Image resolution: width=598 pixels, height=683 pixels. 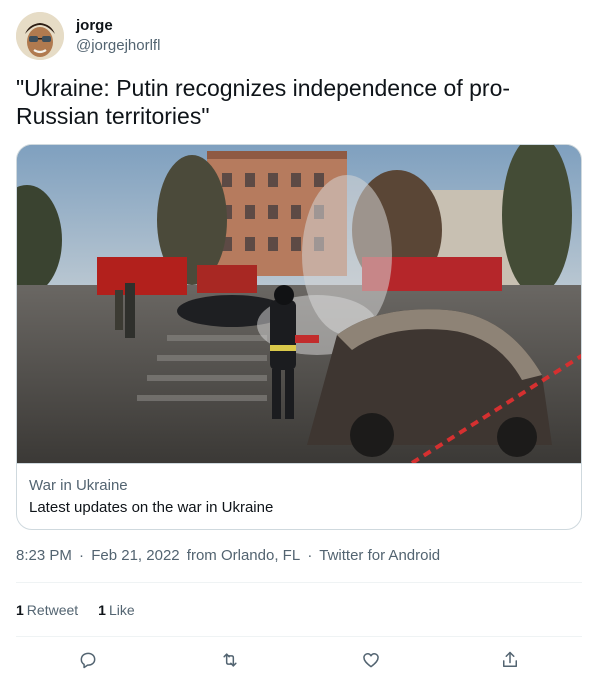 I want to click on reply-icon, so click(x=88, y=660).